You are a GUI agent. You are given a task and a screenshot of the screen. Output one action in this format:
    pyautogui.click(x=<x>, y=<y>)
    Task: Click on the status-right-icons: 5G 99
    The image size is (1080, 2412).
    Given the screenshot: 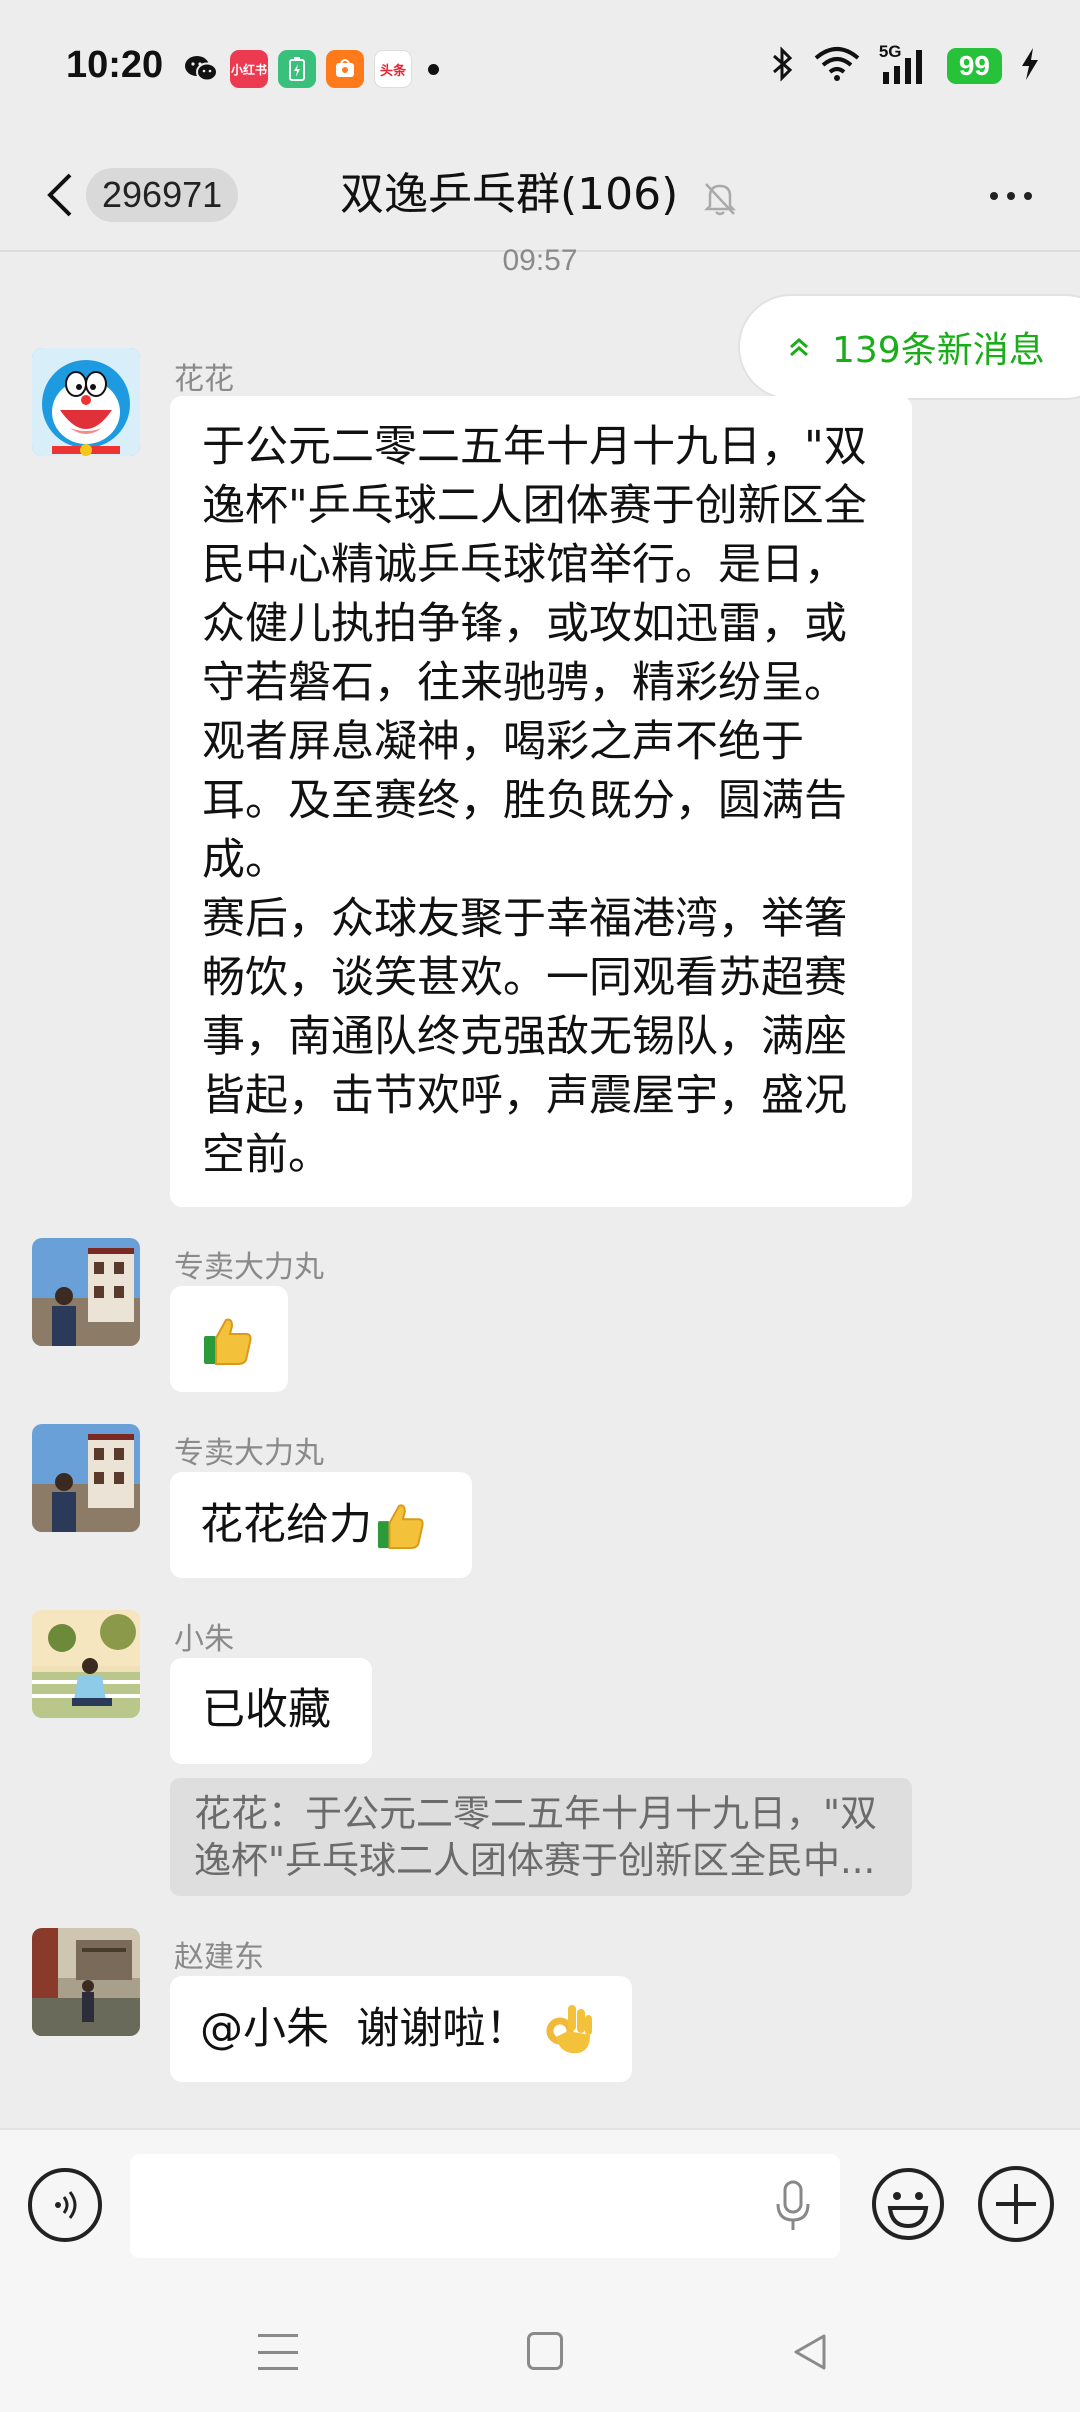 What is the action you would take?
    pyautogui.click(x=905, y=64)
    